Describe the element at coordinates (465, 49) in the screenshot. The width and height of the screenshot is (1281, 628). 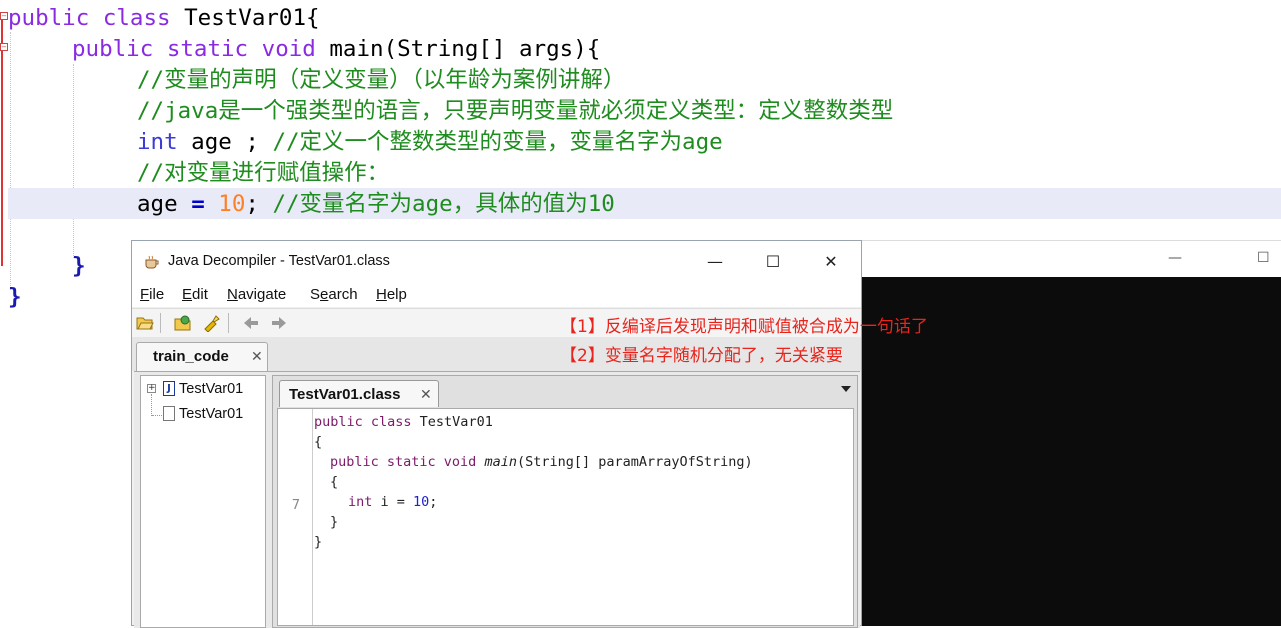
I see `method-signature: main(String[] args){` at that location.